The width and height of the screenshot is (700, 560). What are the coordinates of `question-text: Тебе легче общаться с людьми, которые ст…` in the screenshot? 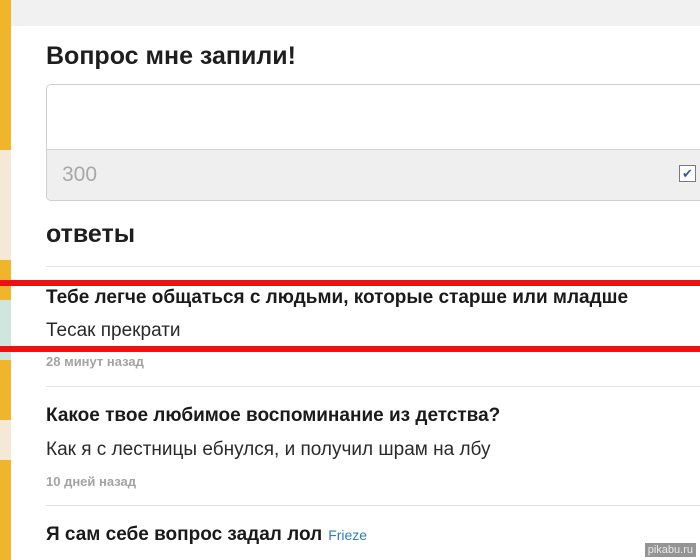 It's located at (337, 298).